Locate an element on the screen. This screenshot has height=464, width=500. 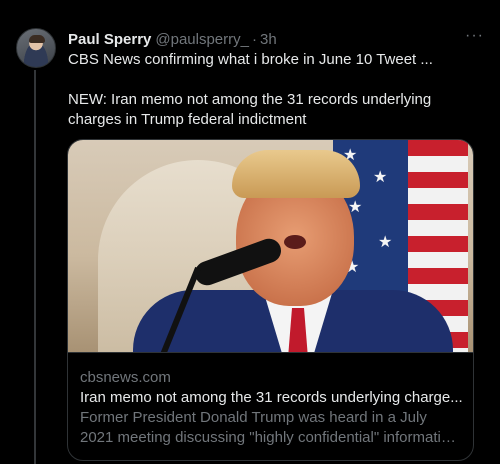
avatar-hair is located at coordinates (37, 39).